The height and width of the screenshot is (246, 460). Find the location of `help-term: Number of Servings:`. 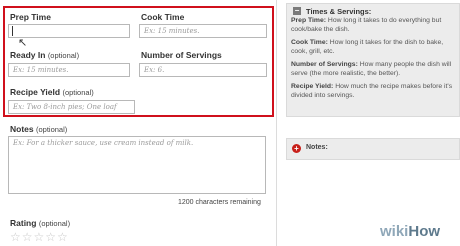

help-term: Number of Servings: is located at coordinates (324, 64).